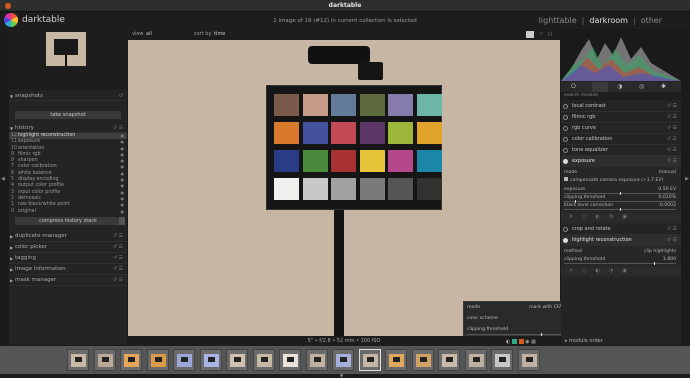 The height and width of the screenshot is (378, 690). Describe the element at coordinates (667, 173) in the screenshot. I see `exposure-mode-value: manual` at that location.